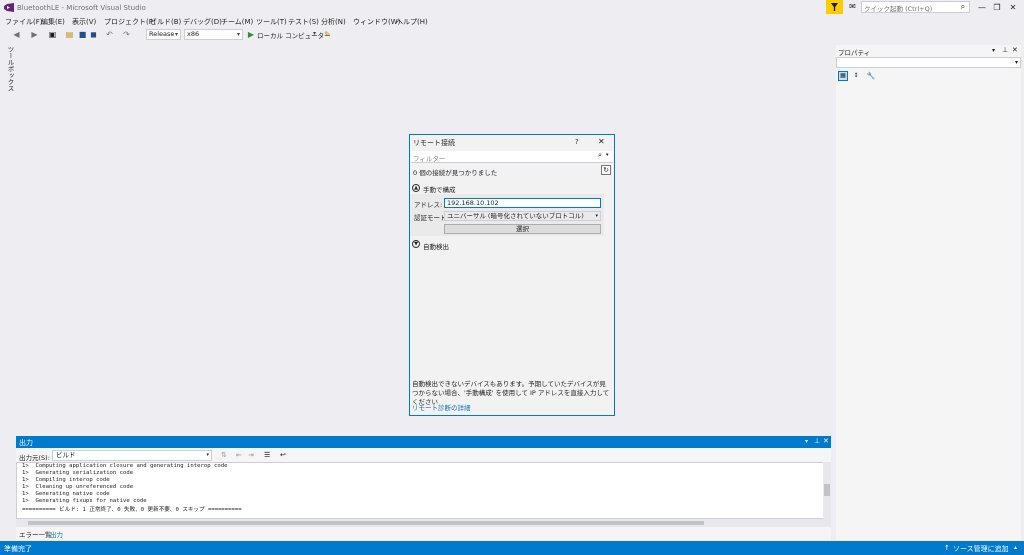 The width and height of the screenshot is (1024, 555). Describe the element at coordinates (35, 534) in the screenshot. I see `tab-error-list: エラー一覧` at that location.